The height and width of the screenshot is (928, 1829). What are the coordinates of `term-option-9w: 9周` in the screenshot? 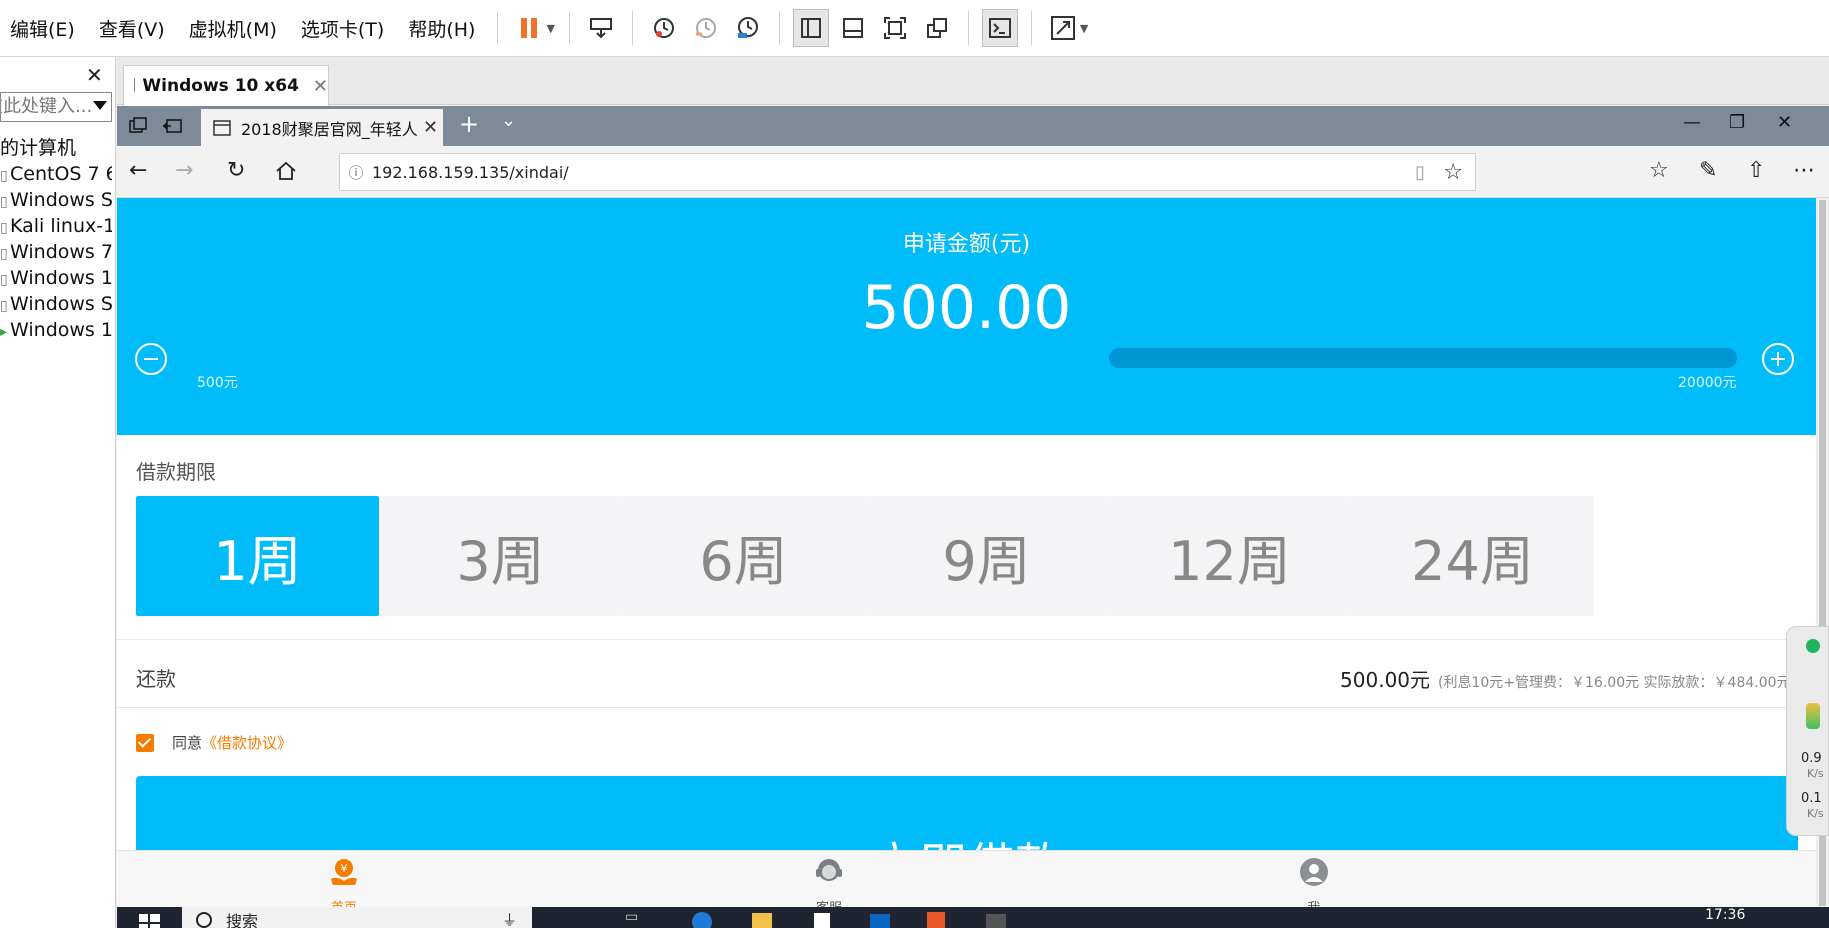 It's located at (986, 556).